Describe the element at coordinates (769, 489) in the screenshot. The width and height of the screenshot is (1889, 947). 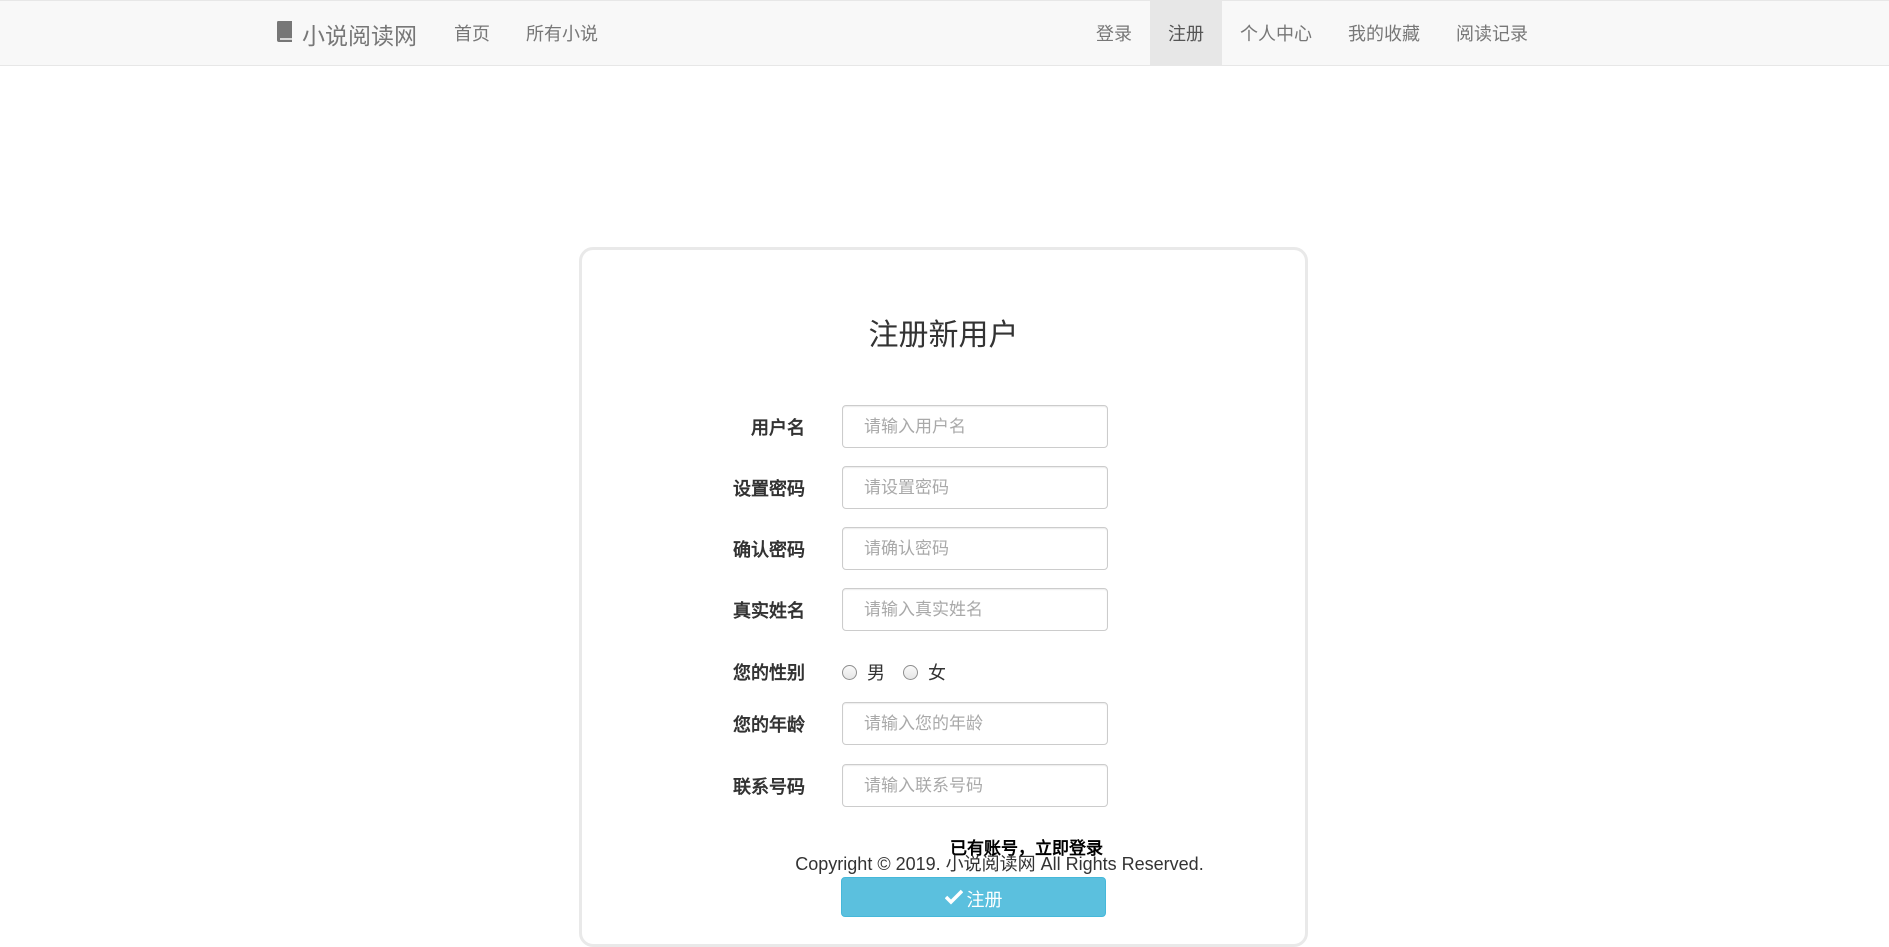
I see `password-label: 设置密码` at that location.